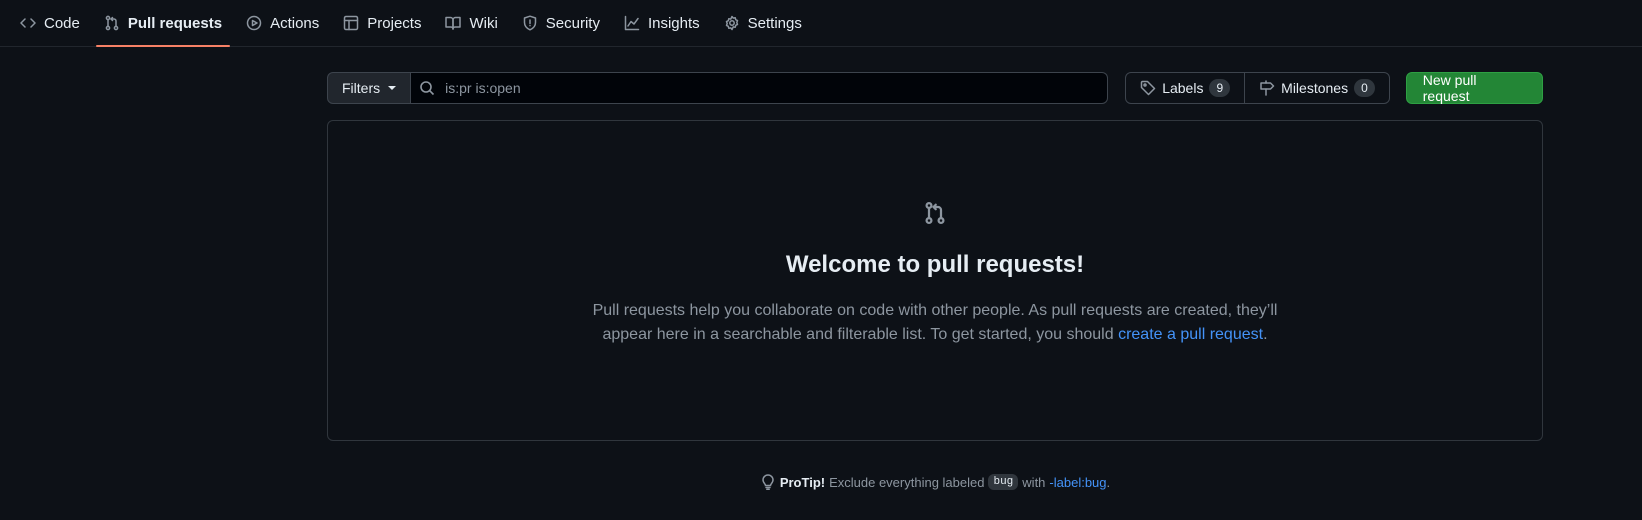  Describe the element at coordinates (768, 482) in the screenshot. I see `light-bulb-icon` at that location.